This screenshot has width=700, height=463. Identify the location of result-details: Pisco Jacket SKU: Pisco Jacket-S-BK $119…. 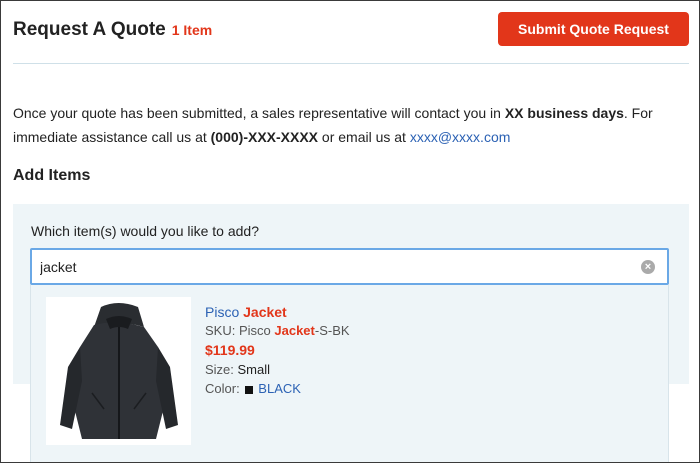
(277, 350).